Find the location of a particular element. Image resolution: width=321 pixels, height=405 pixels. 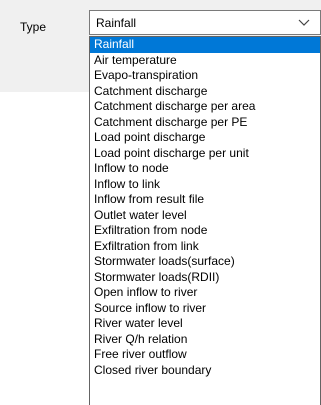

dropdown-option: Closed river boundary is located at coordinates (205, 371).